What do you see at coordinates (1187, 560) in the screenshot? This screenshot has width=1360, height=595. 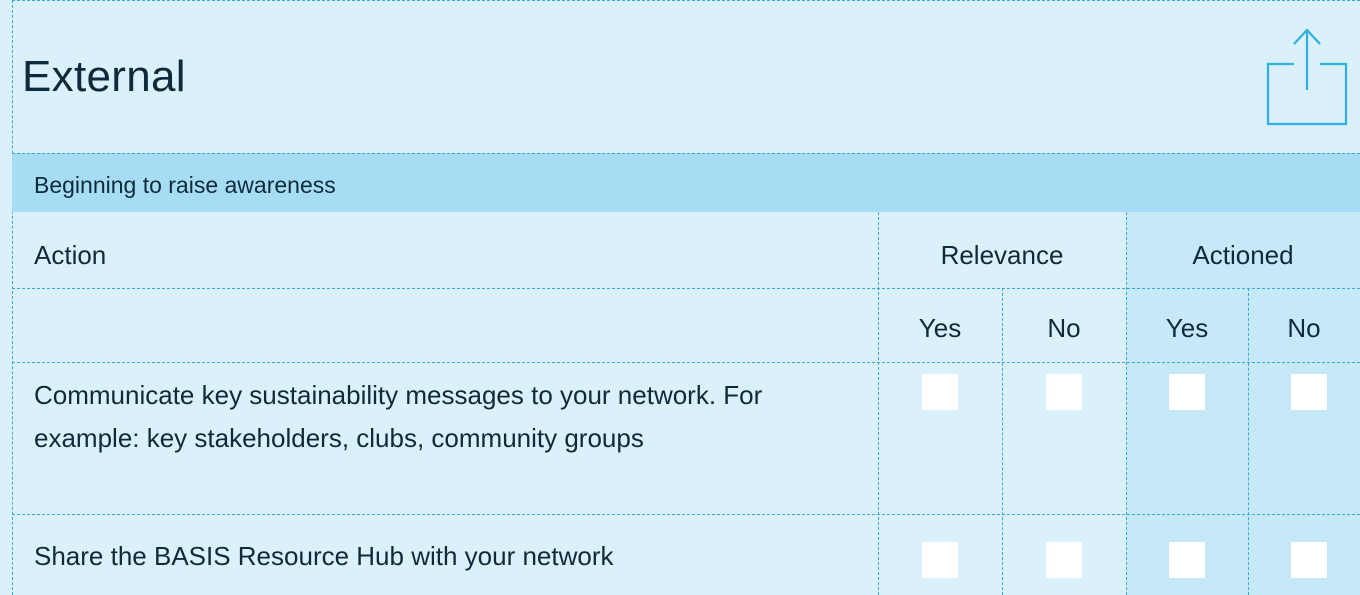 I see `row-2-actioned-yes-checkbox` at bounding box center [1187, 560].